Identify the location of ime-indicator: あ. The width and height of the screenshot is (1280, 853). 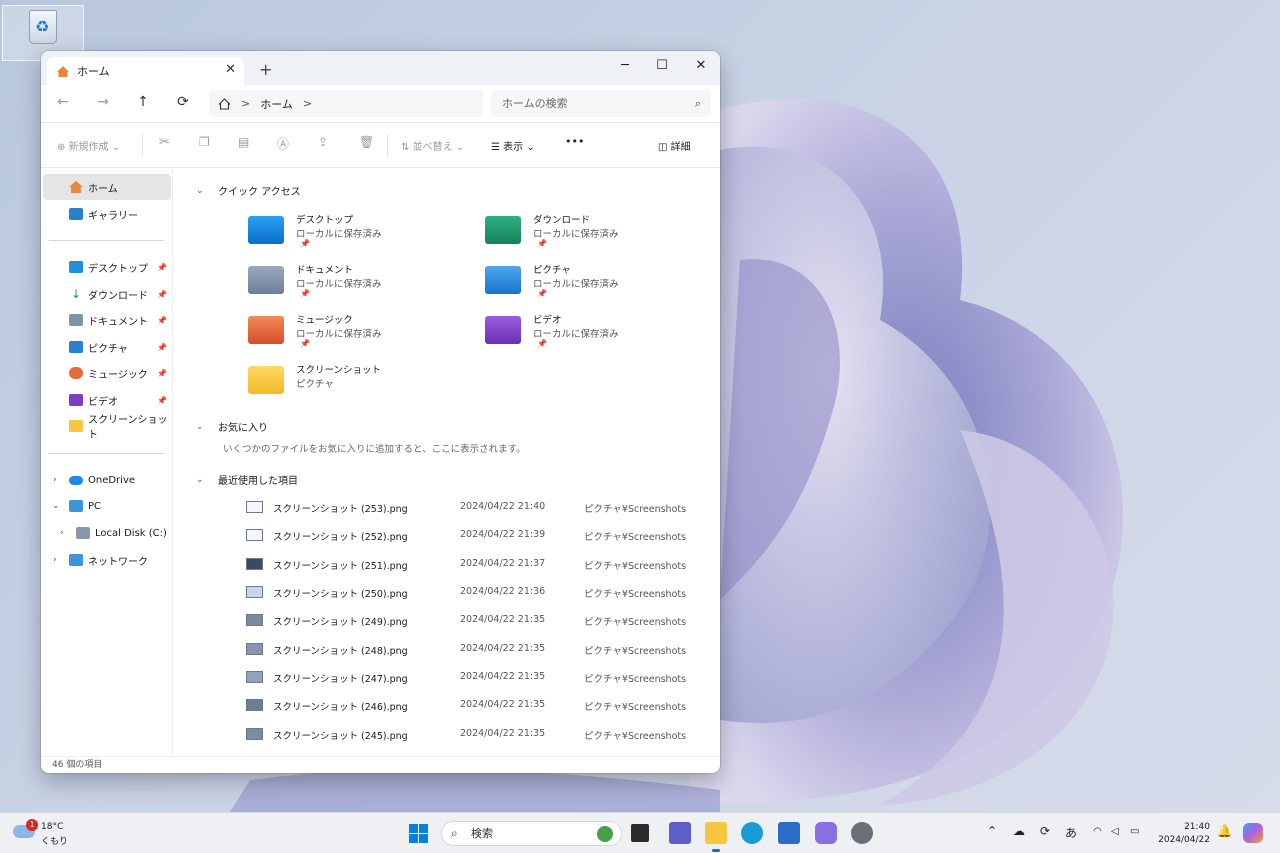
(1071, 832).